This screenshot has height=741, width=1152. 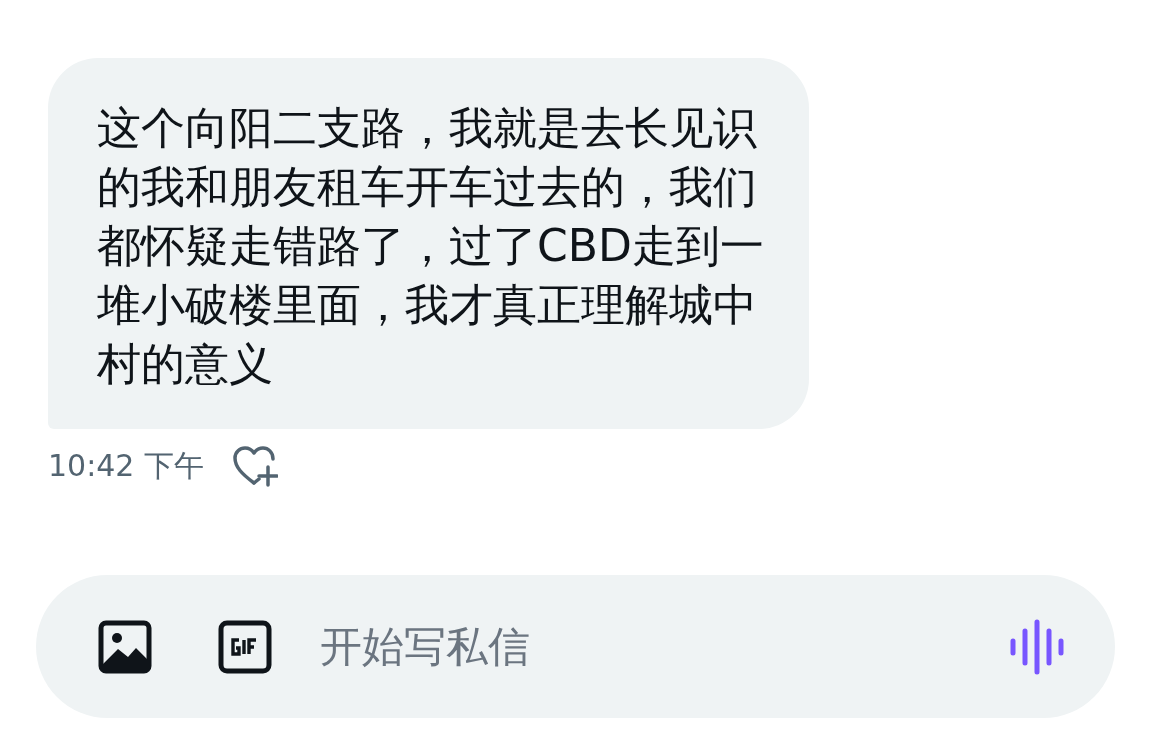 What do you see at coordinates (126, 465) in the screenshot?
I see `message-time: 10:42 下午` at bounding box center [126, 465].